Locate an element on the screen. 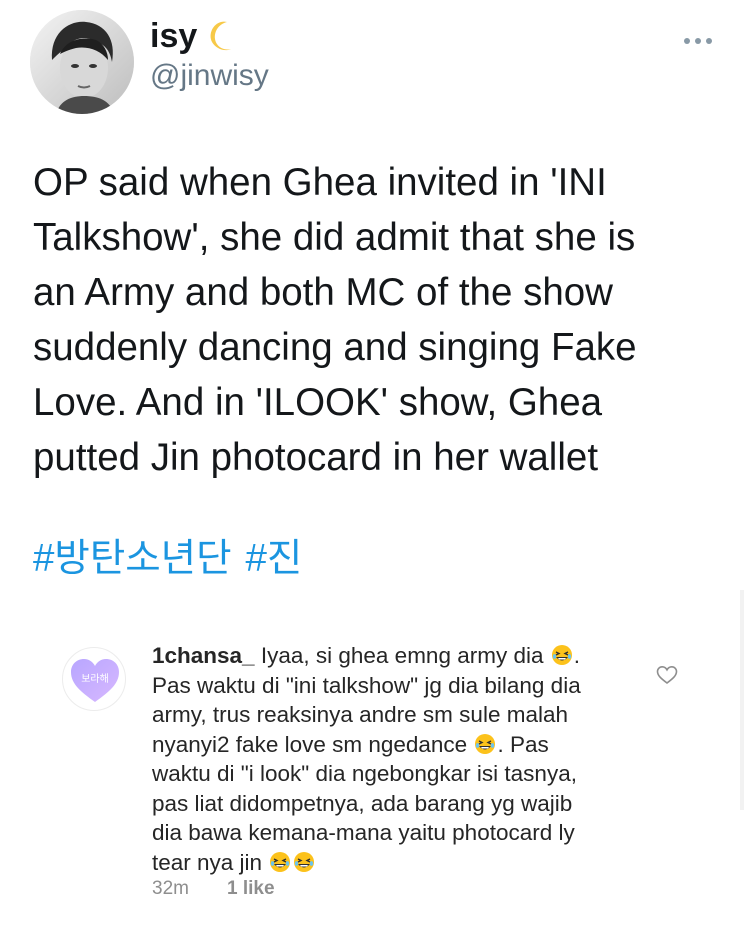  tweet-text-line: an Army and both MC of the show is located at coordinates (323, 292).